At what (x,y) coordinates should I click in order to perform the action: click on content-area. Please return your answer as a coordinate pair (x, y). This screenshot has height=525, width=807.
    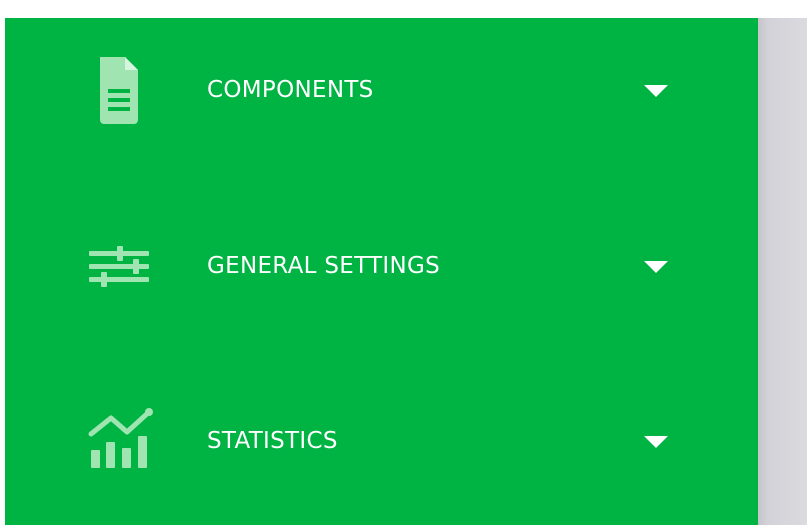
    Looking at the image, I should click on (782, 271).